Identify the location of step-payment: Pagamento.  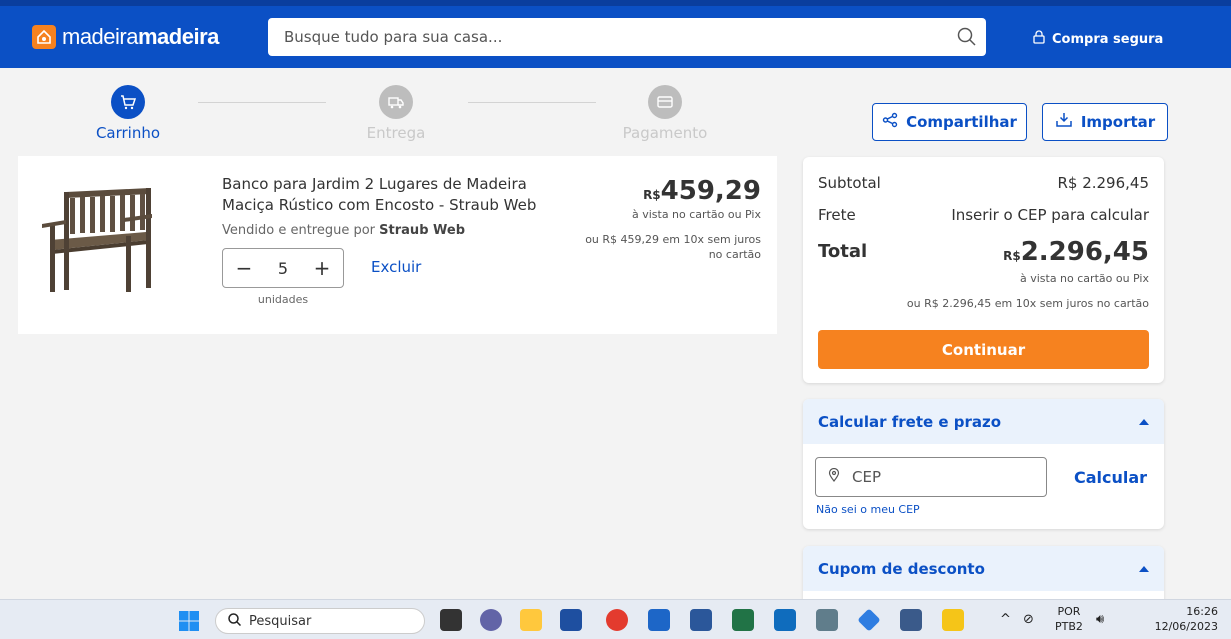
(665, 113).